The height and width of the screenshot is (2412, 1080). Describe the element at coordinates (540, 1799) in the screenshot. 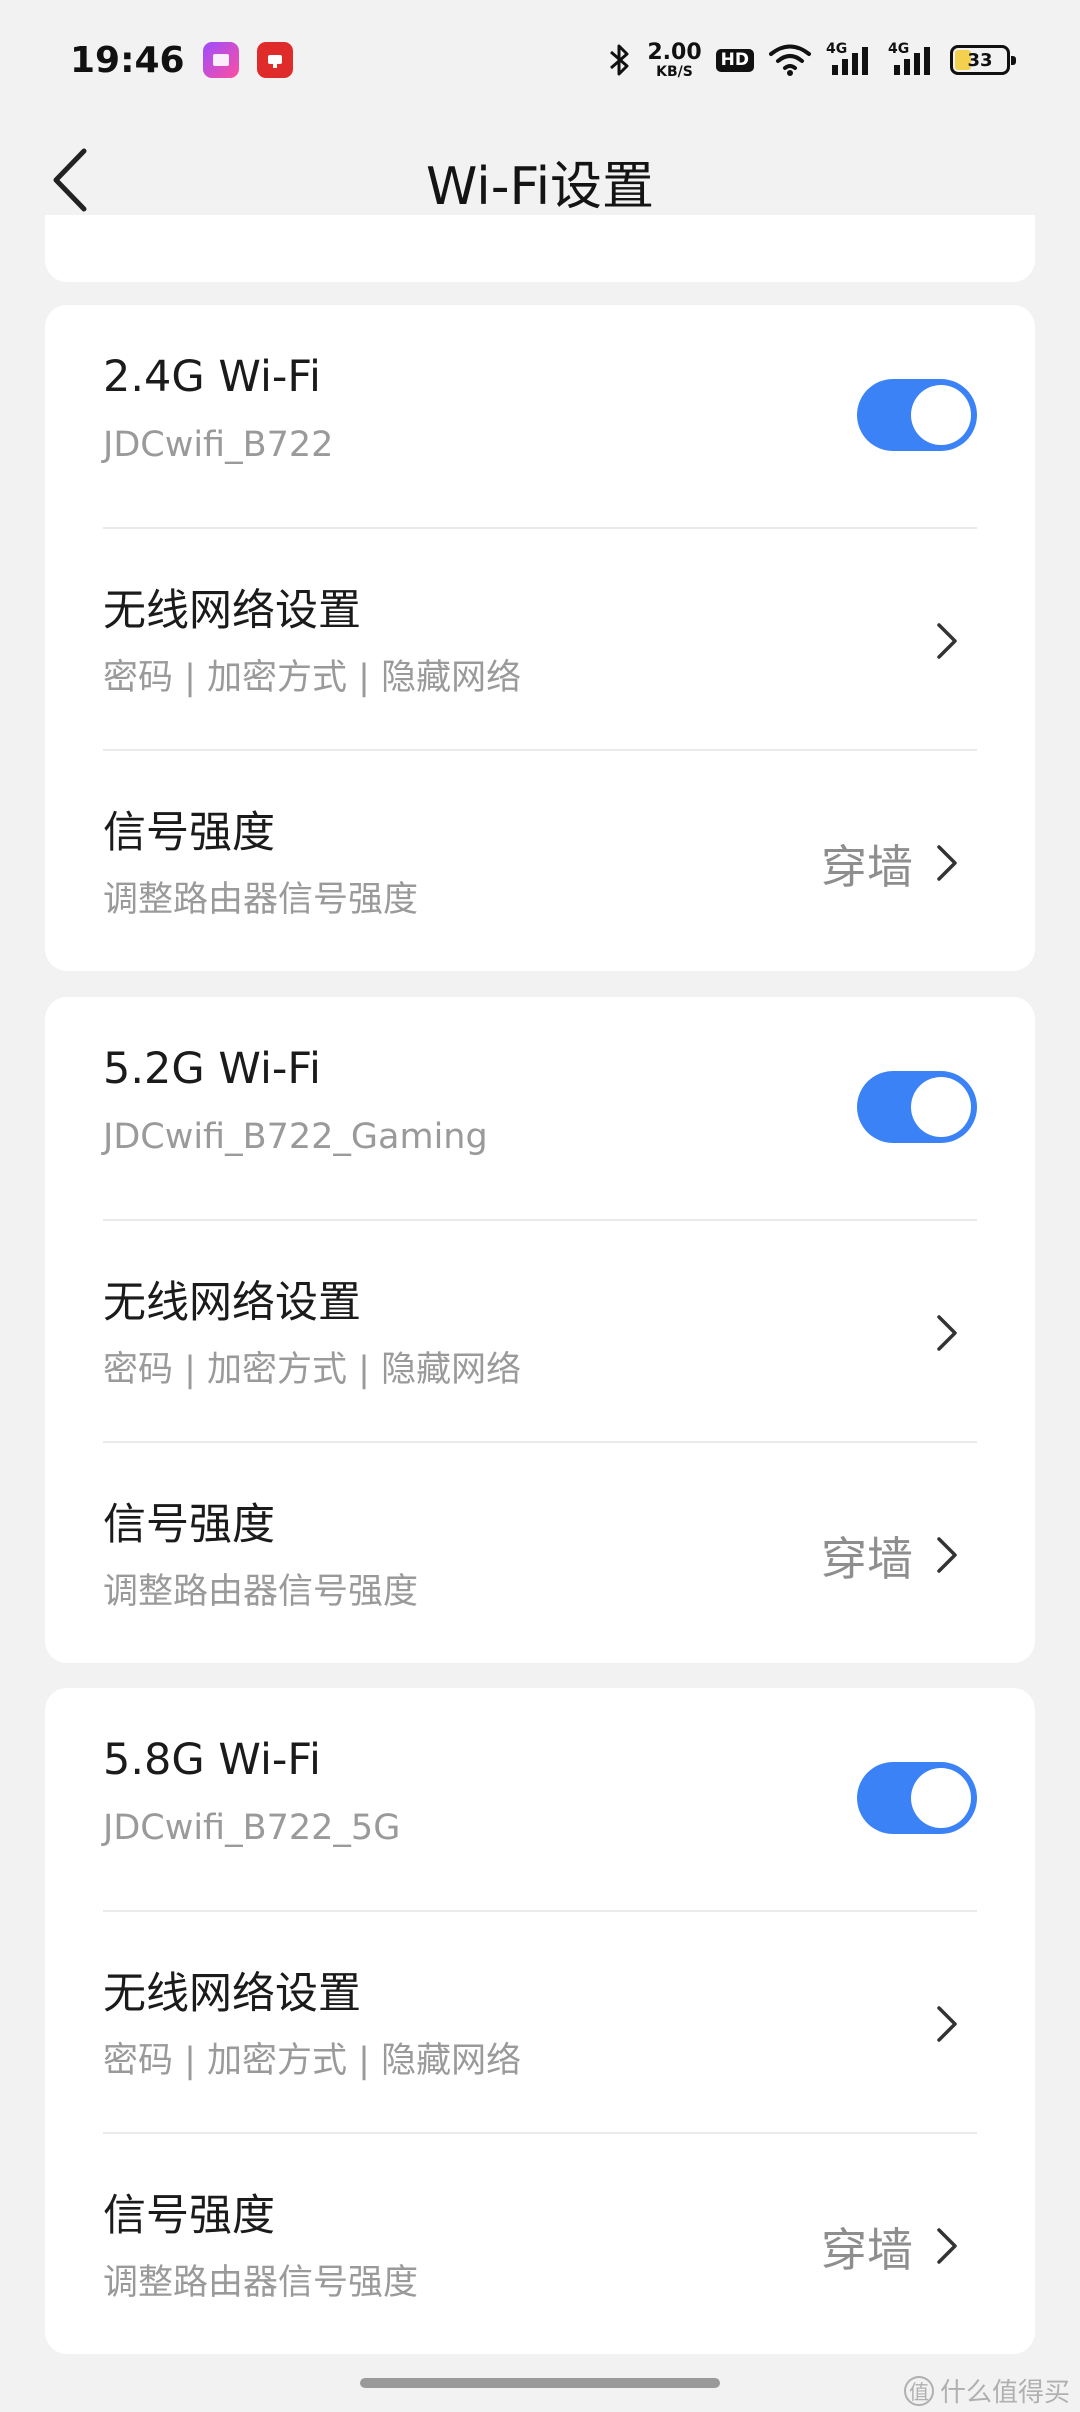

I see `band-toggle-row: 5.8G Wi-Fi JDCwifi_B722_5G` at that location.